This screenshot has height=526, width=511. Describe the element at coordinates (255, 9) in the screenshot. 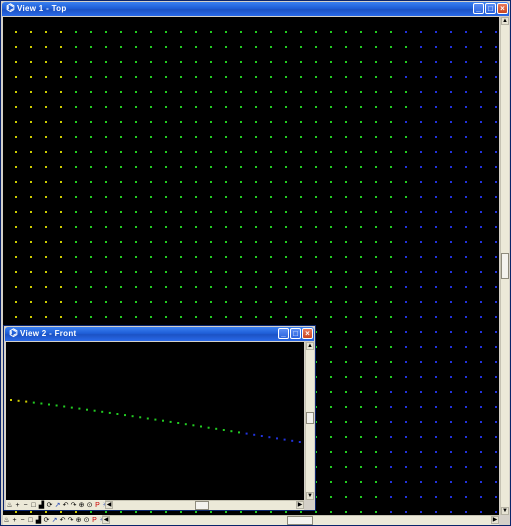

I see `view1-title-bar: ⌬ View 1 - Top _ □ ×` at that location.